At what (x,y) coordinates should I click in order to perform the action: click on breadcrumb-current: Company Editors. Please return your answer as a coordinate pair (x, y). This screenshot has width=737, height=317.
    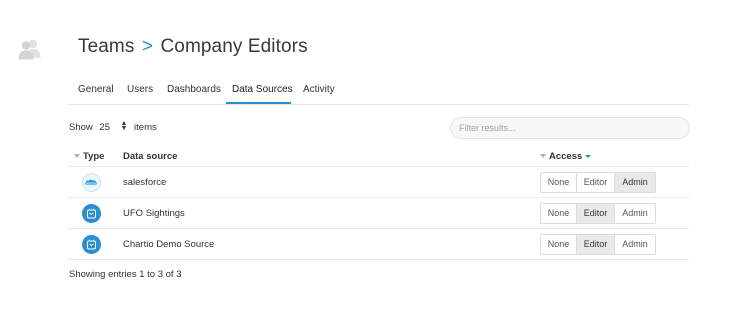
    Looking at the image, I should click on (234, 46).